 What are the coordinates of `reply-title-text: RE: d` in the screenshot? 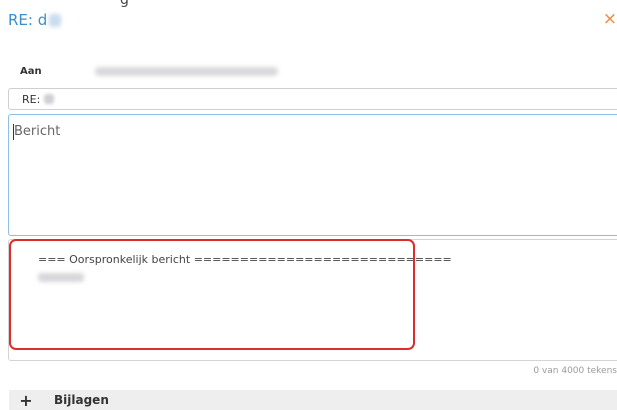 It's located at (28, 20).